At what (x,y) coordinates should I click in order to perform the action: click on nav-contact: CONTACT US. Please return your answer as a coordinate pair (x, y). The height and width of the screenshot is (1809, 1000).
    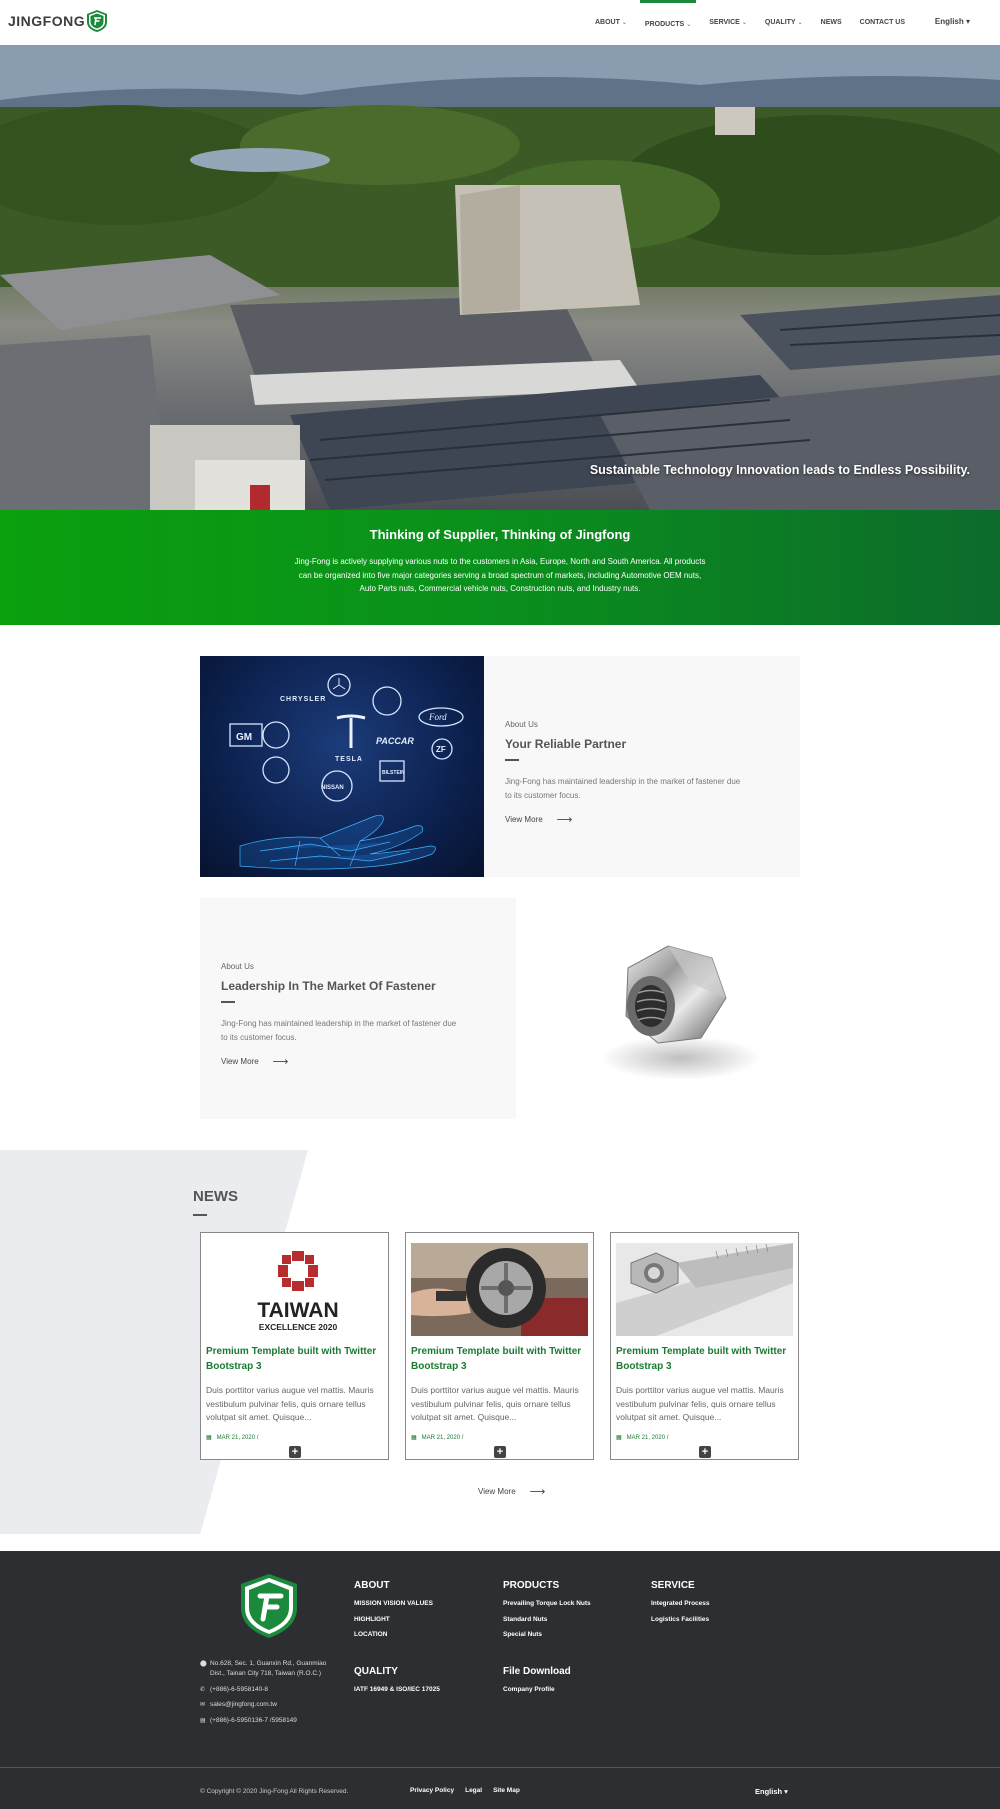
    Looking at the image, I should click on (882, 22).